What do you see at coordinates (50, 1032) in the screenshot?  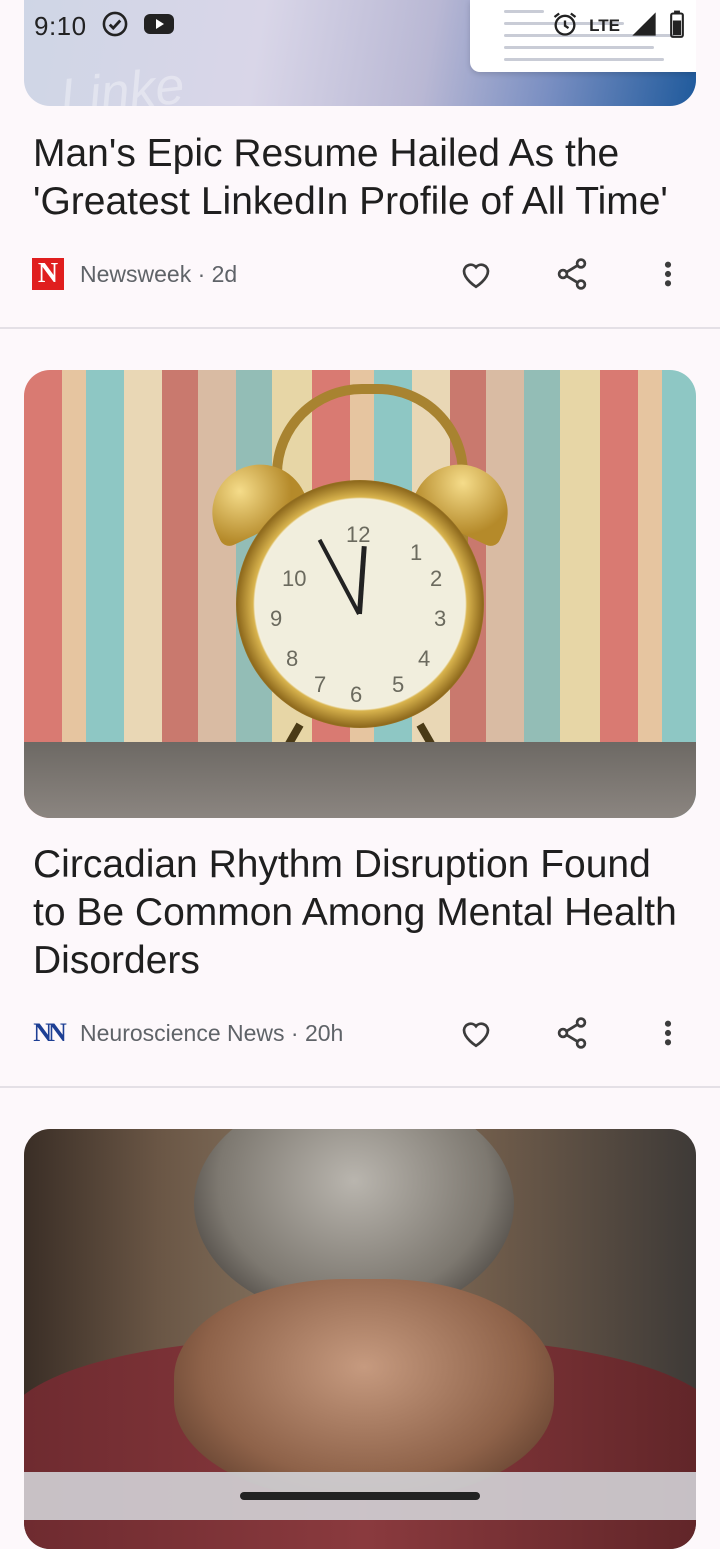 I see `neuroscience-news-logo: NN` at bounding box center [50, 1032].